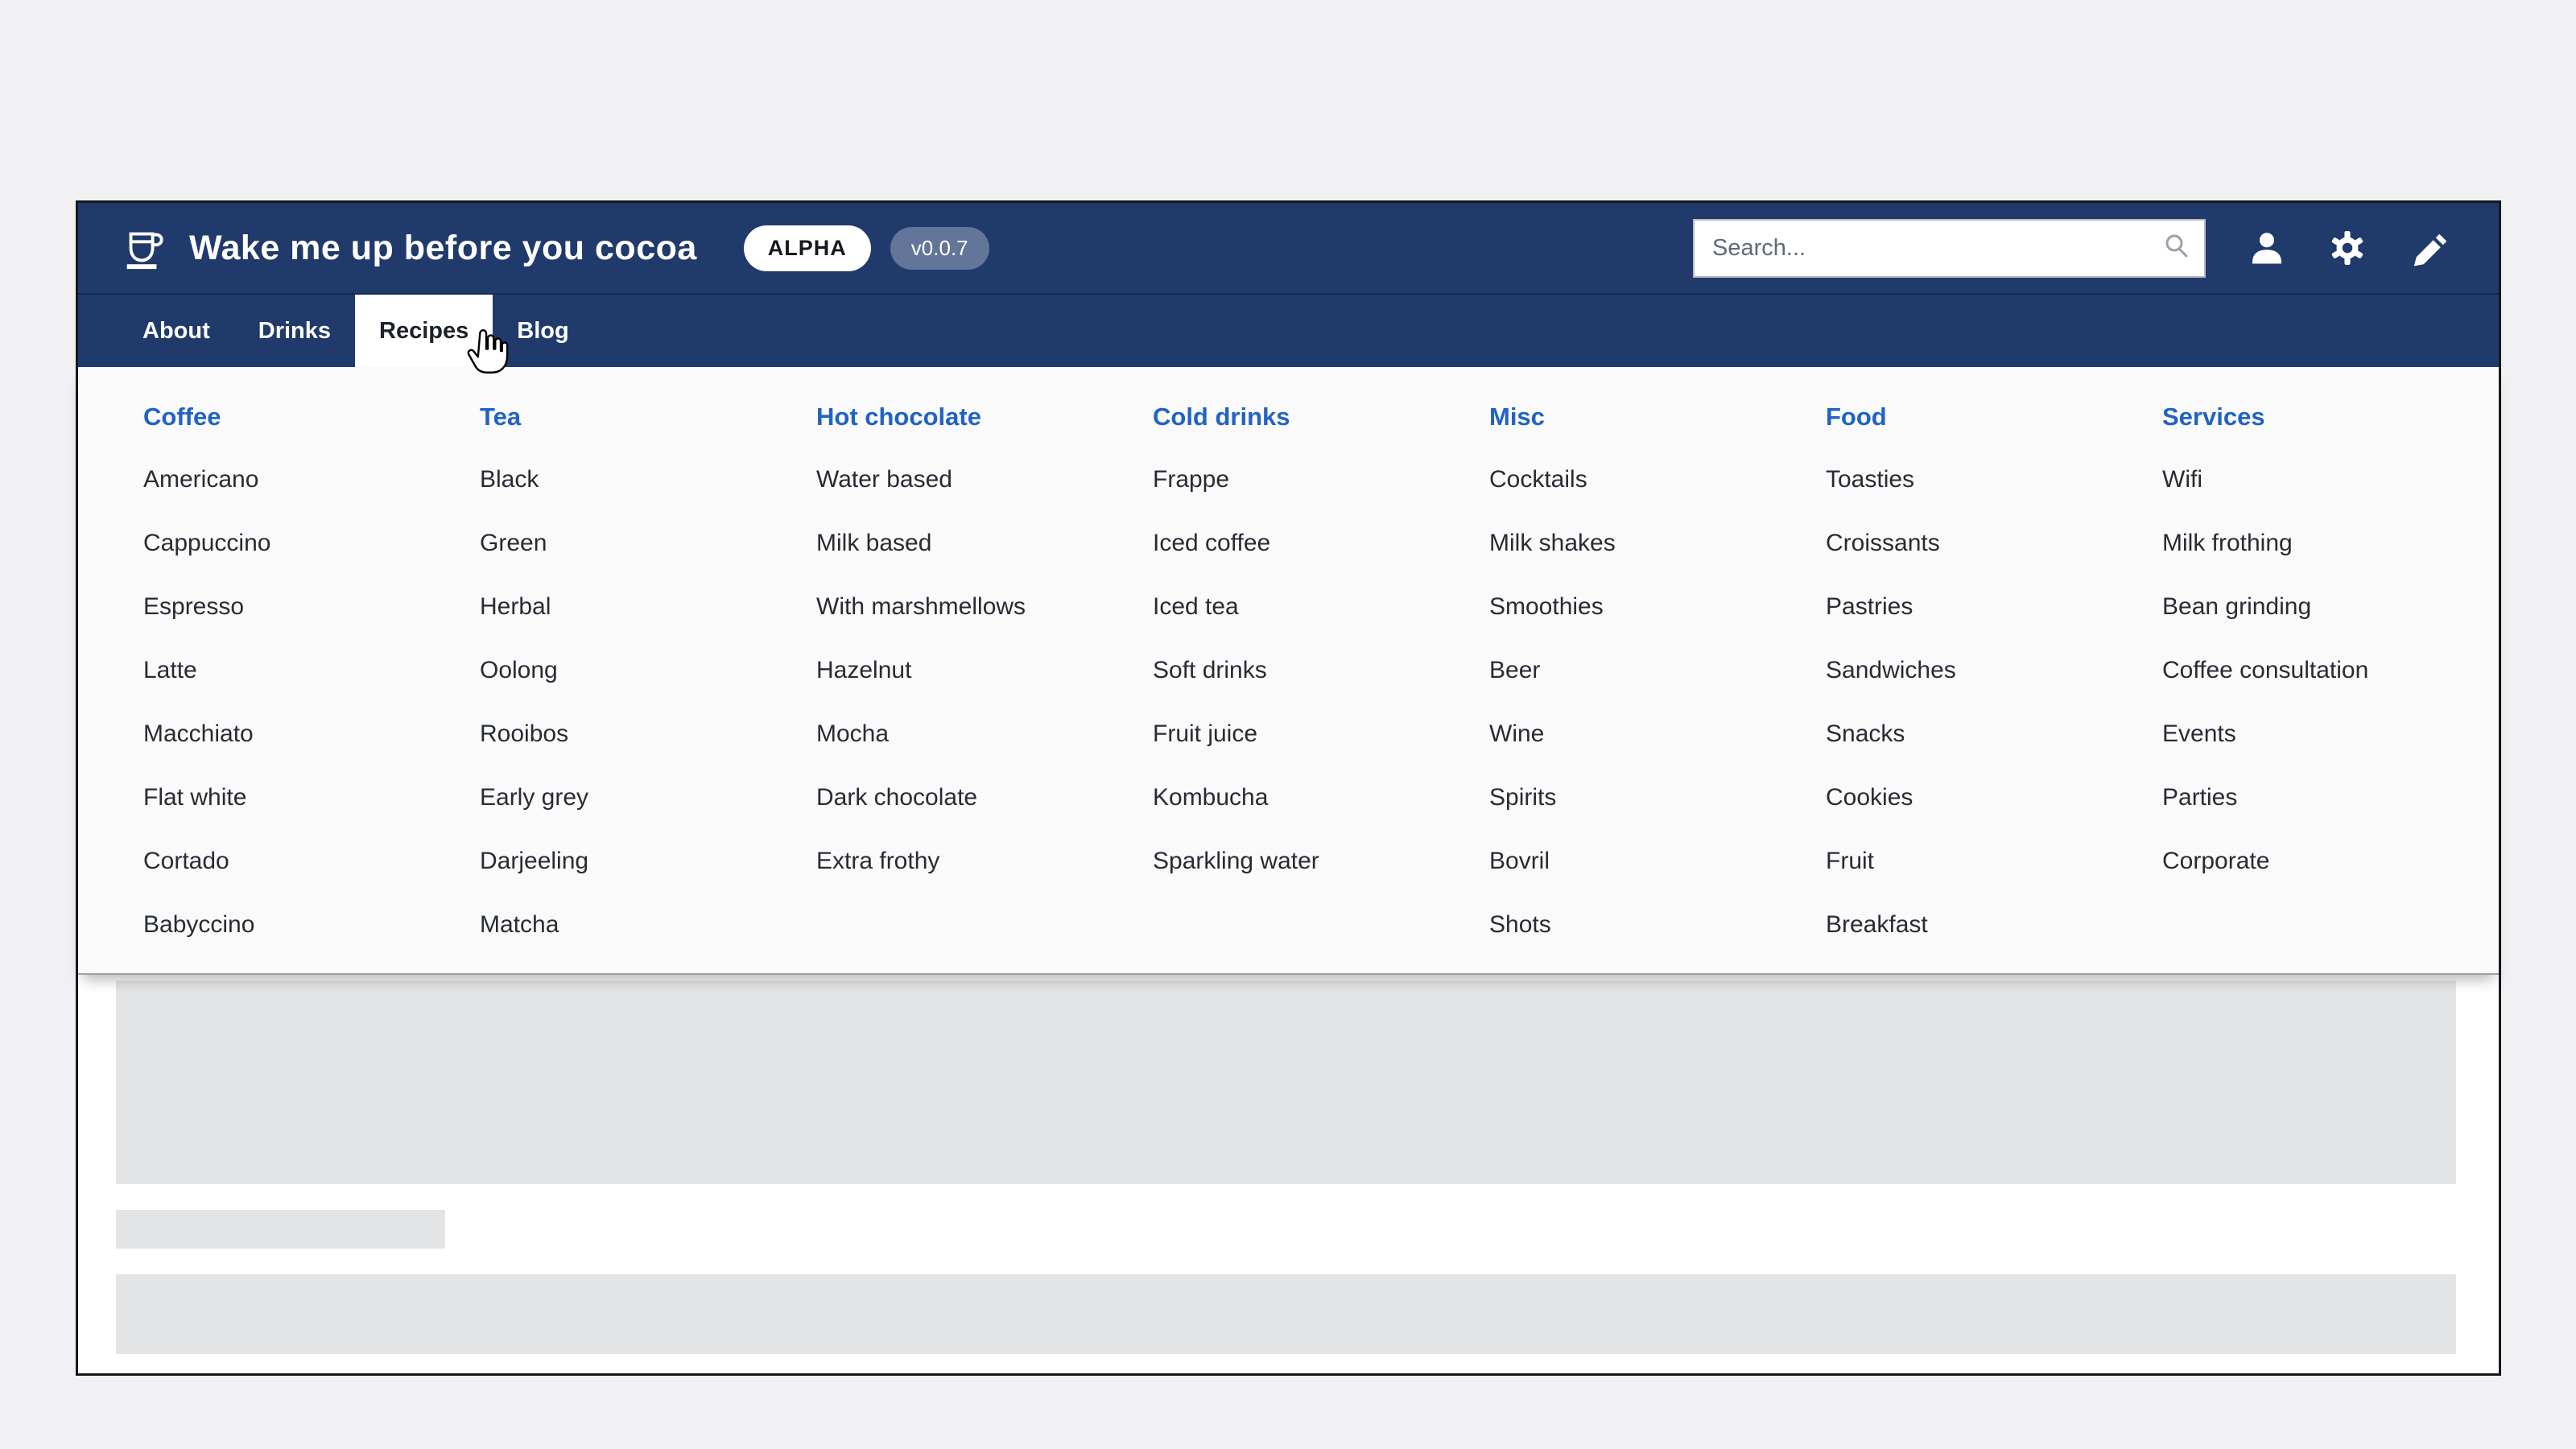 This screenshot has width=2576, height=1449. I want to click on menu-item: Cocktails, so click(1657, 498).